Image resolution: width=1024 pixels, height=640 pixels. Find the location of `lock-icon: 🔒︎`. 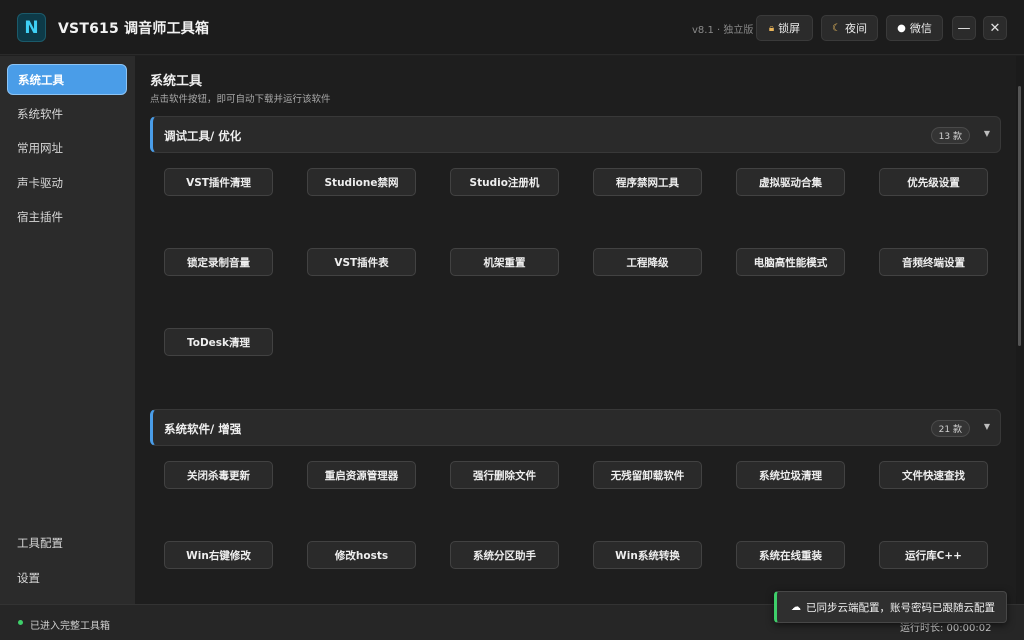

lock-icon: 🔒︎ is located at coordinates (771, 28).